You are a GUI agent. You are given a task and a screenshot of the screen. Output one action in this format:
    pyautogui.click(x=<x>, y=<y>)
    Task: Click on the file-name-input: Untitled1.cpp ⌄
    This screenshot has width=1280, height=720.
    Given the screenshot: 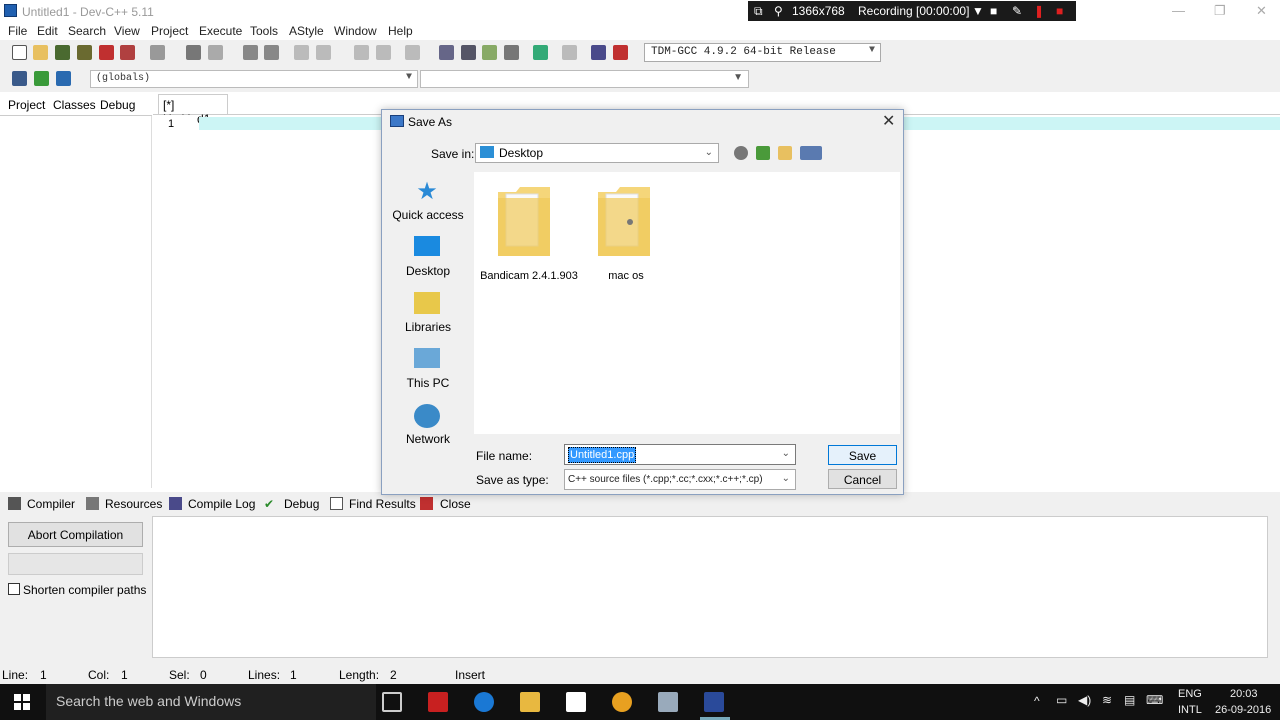 What is the action you would take?
    pyautogui.click(x=680, y=454)
    